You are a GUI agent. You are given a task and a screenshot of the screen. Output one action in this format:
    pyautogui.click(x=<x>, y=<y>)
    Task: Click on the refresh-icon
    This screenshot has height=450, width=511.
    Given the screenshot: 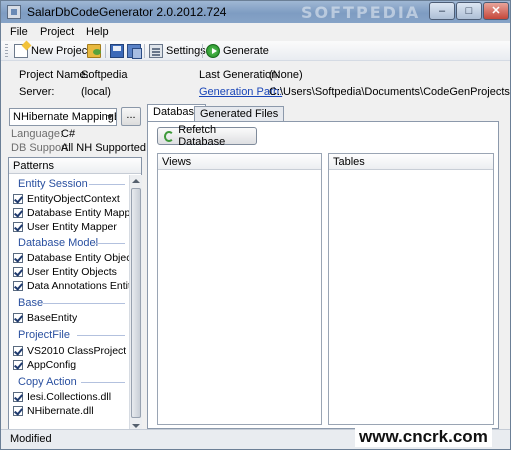 What is the action you would take?
    pyautogui.click(x=169, y=136)
    